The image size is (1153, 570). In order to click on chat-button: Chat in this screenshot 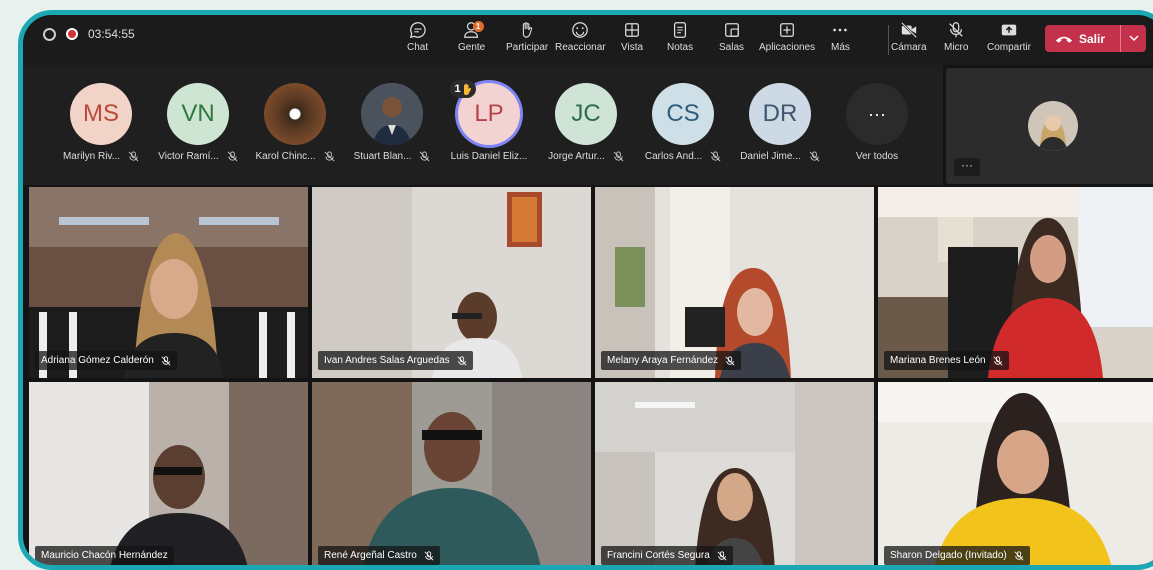, I will do `click(417, 36)`.